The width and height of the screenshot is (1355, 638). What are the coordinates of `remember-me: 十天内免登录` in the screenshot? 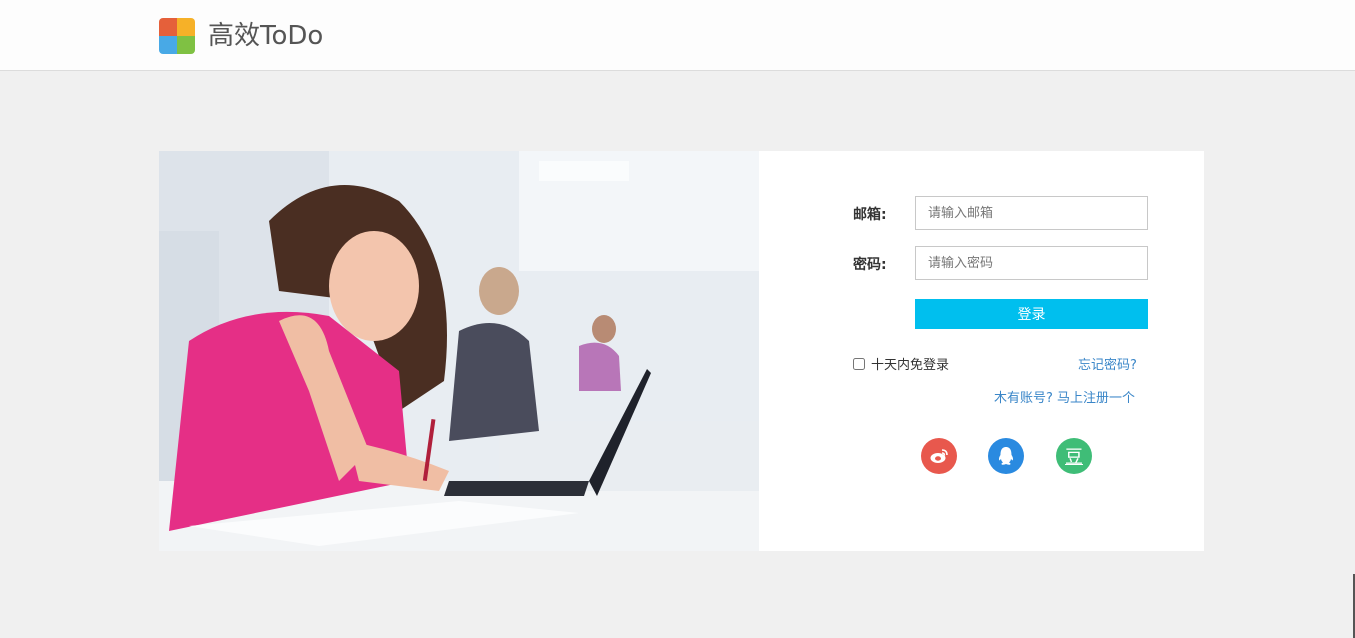 It's located at (901, 363).